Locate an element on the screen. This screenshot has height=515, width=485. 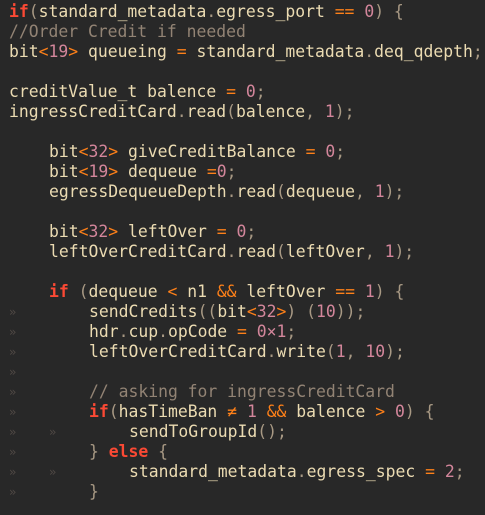
code-line: » is located at coordinates (242, 372).